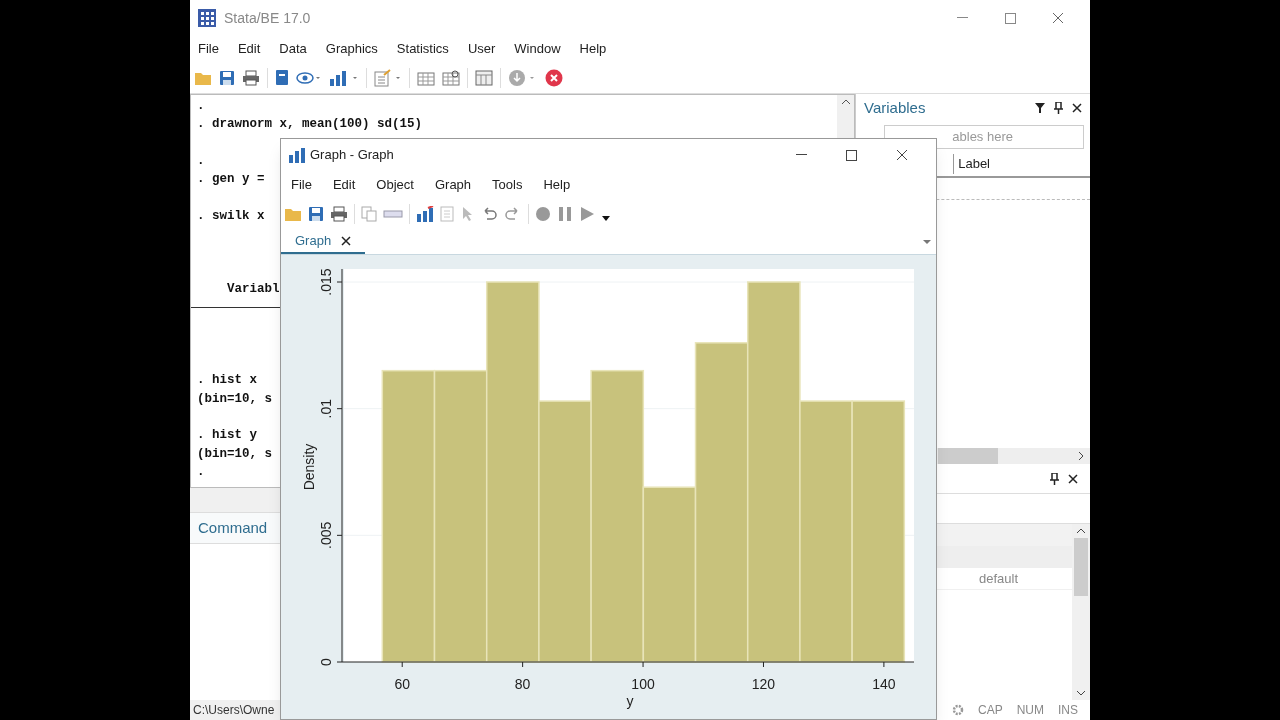  I want to click on axis-tick-label: .01, so click(326, 408).